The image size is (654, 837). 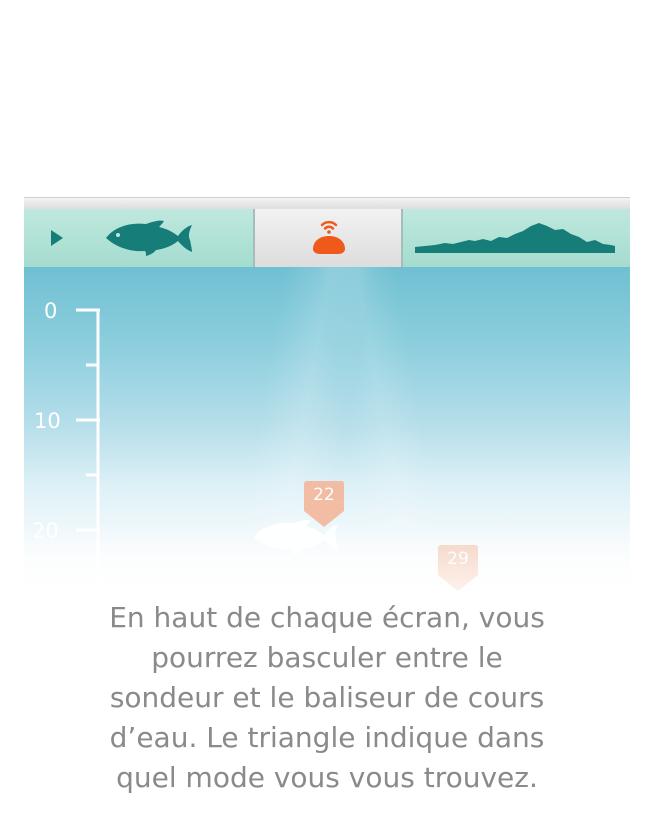 I want to click on depth-label-10: 10, so click(x=47, y=421).